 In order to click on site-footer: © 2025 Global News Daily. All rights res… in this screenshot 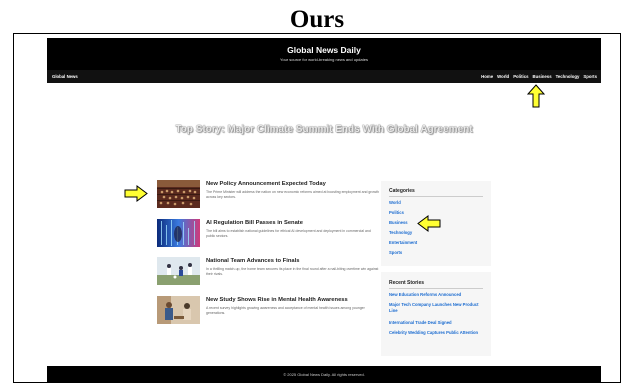, I will do `click(324, 374)`.